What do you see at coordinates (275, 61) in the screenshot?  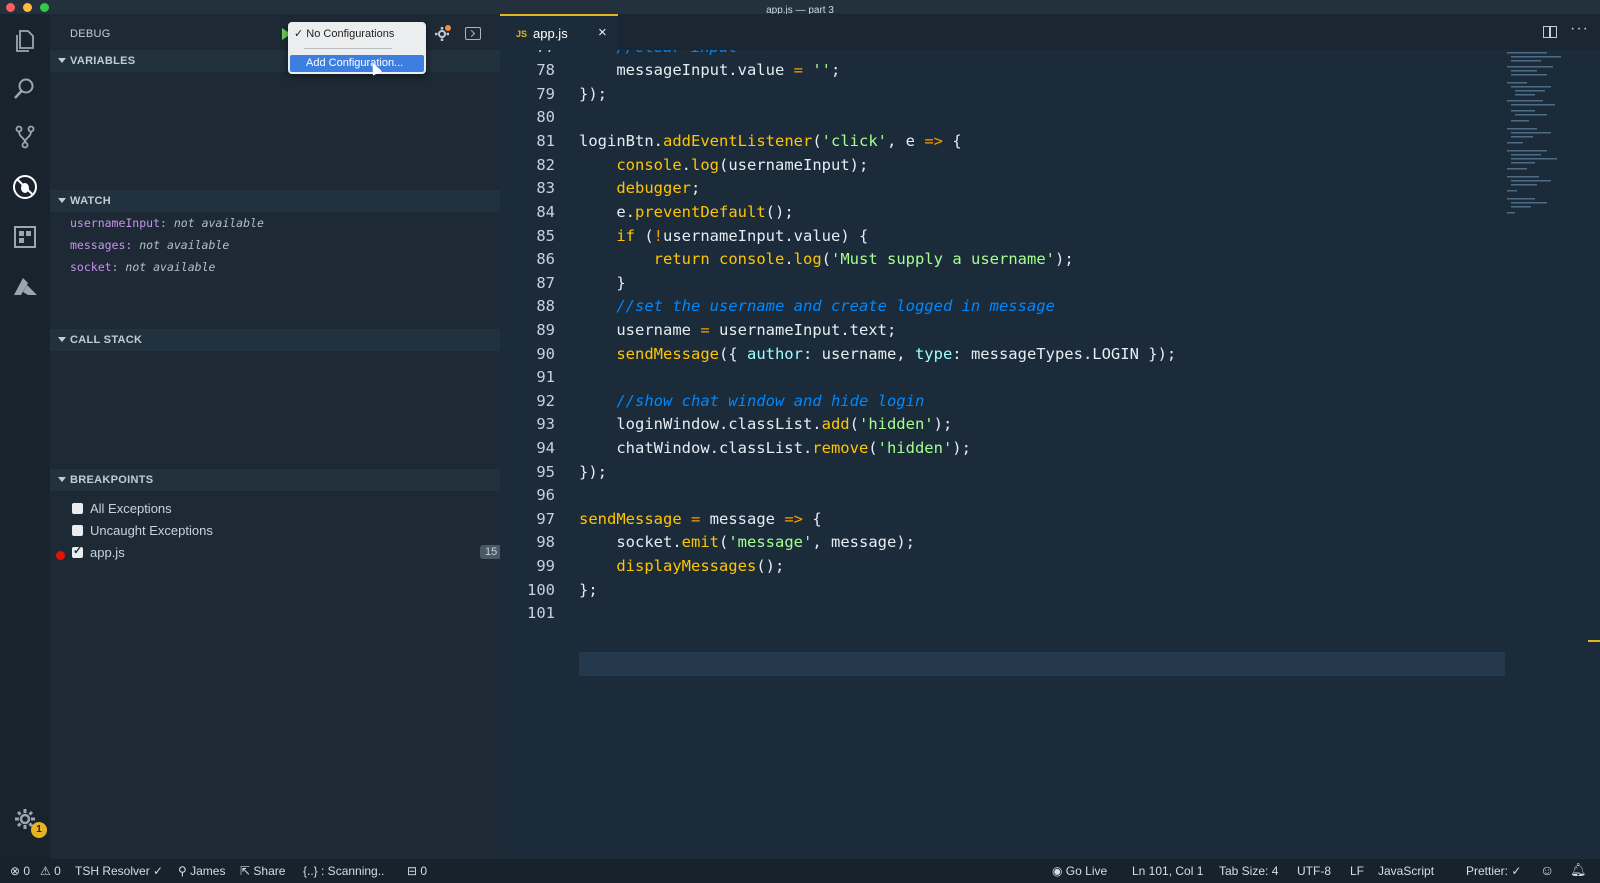 I see `variables-section-header: VARIABLES` at bounding box center [275, 61].